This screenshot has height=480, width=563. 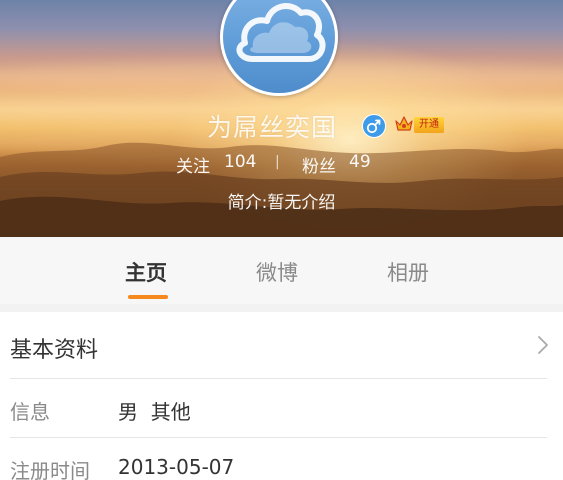 I want to click on profile-tabs: 主页 微博 相册, so click(x=281, y=271).